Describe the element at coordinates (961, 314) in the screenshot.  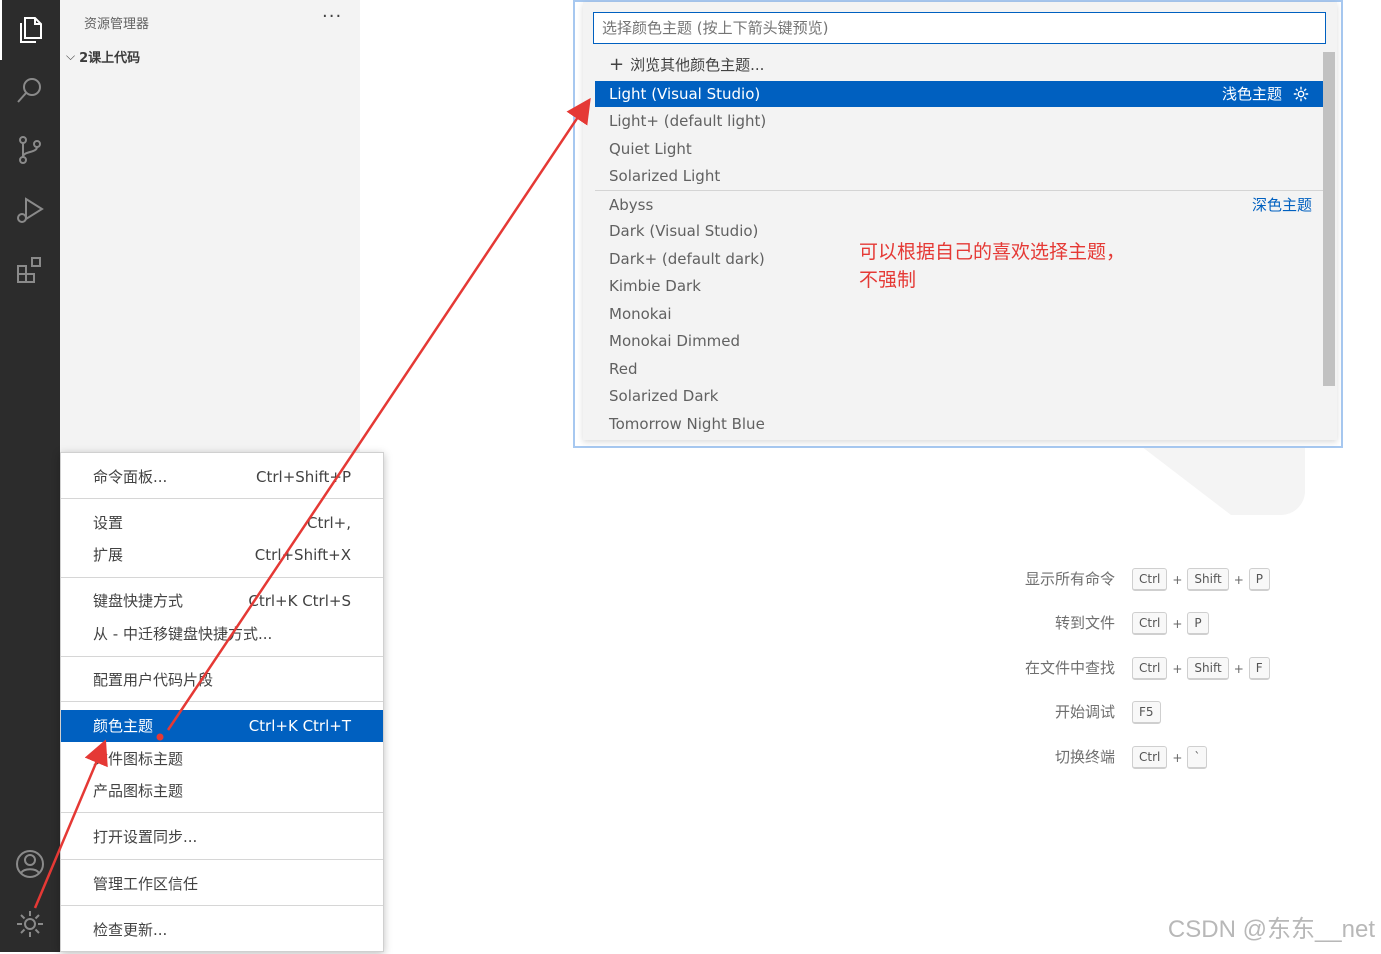
I see `theme-item: Monokai` at that location.